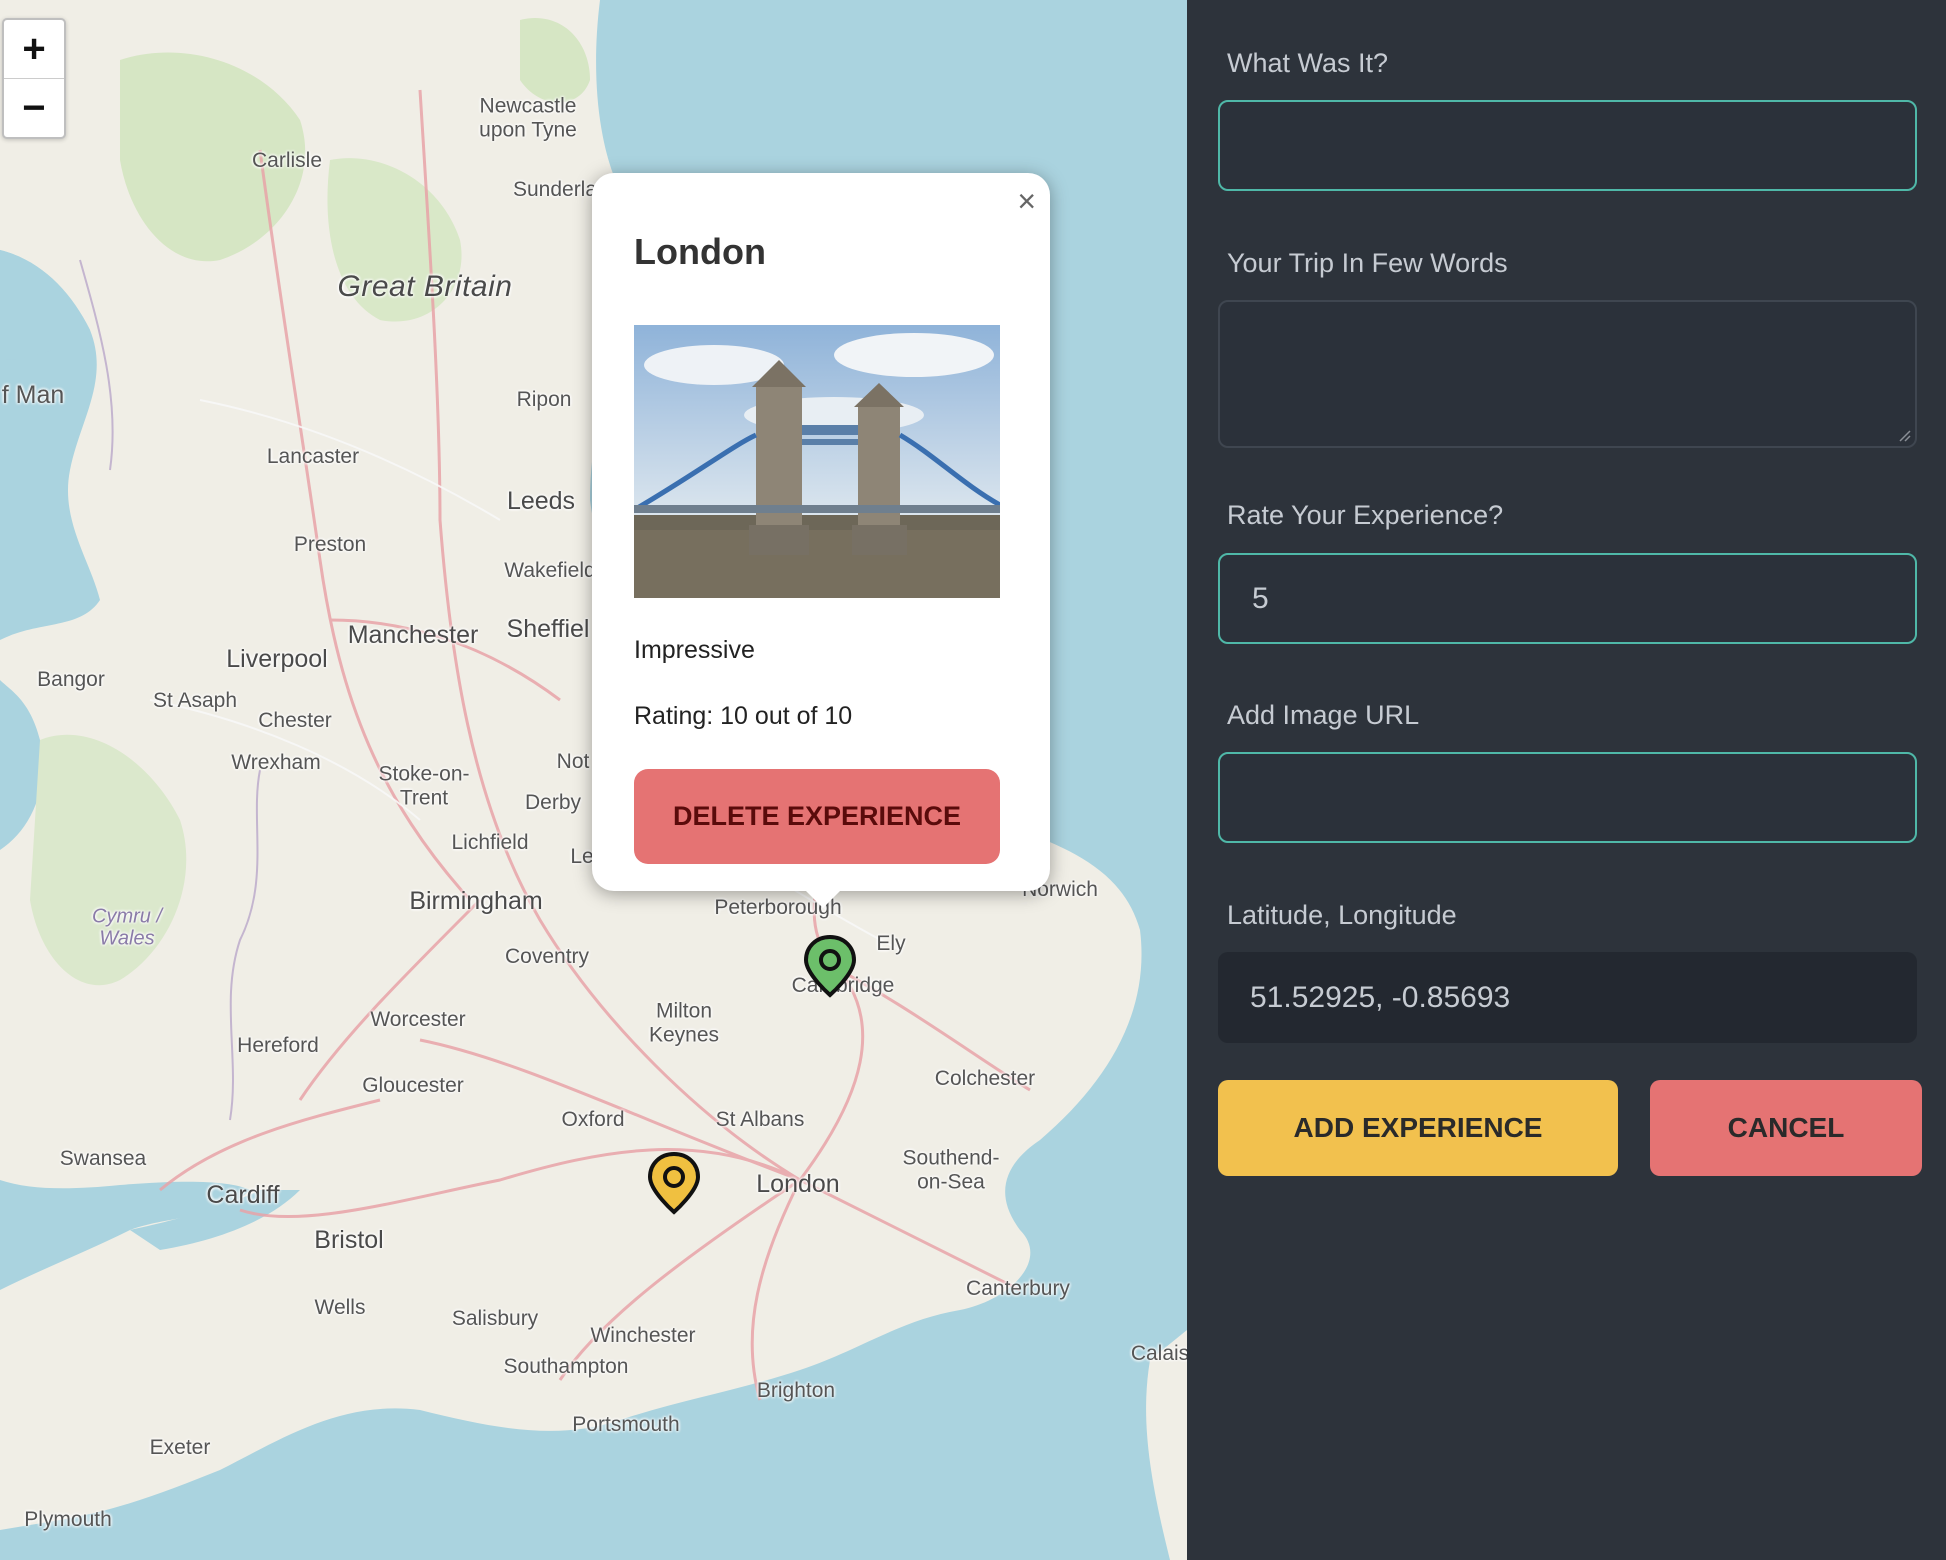 The image size is (1946, 1560). I want to click on place-label-oxford: Oxford, so click(593, 1120).